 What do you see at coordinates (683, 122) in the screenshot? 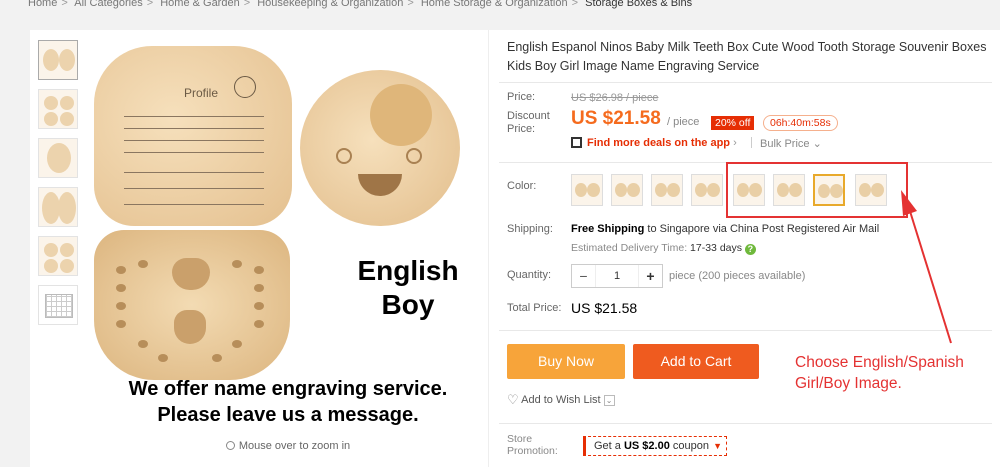
I see `per-unit: / piece` at bounding box center [683, 122].